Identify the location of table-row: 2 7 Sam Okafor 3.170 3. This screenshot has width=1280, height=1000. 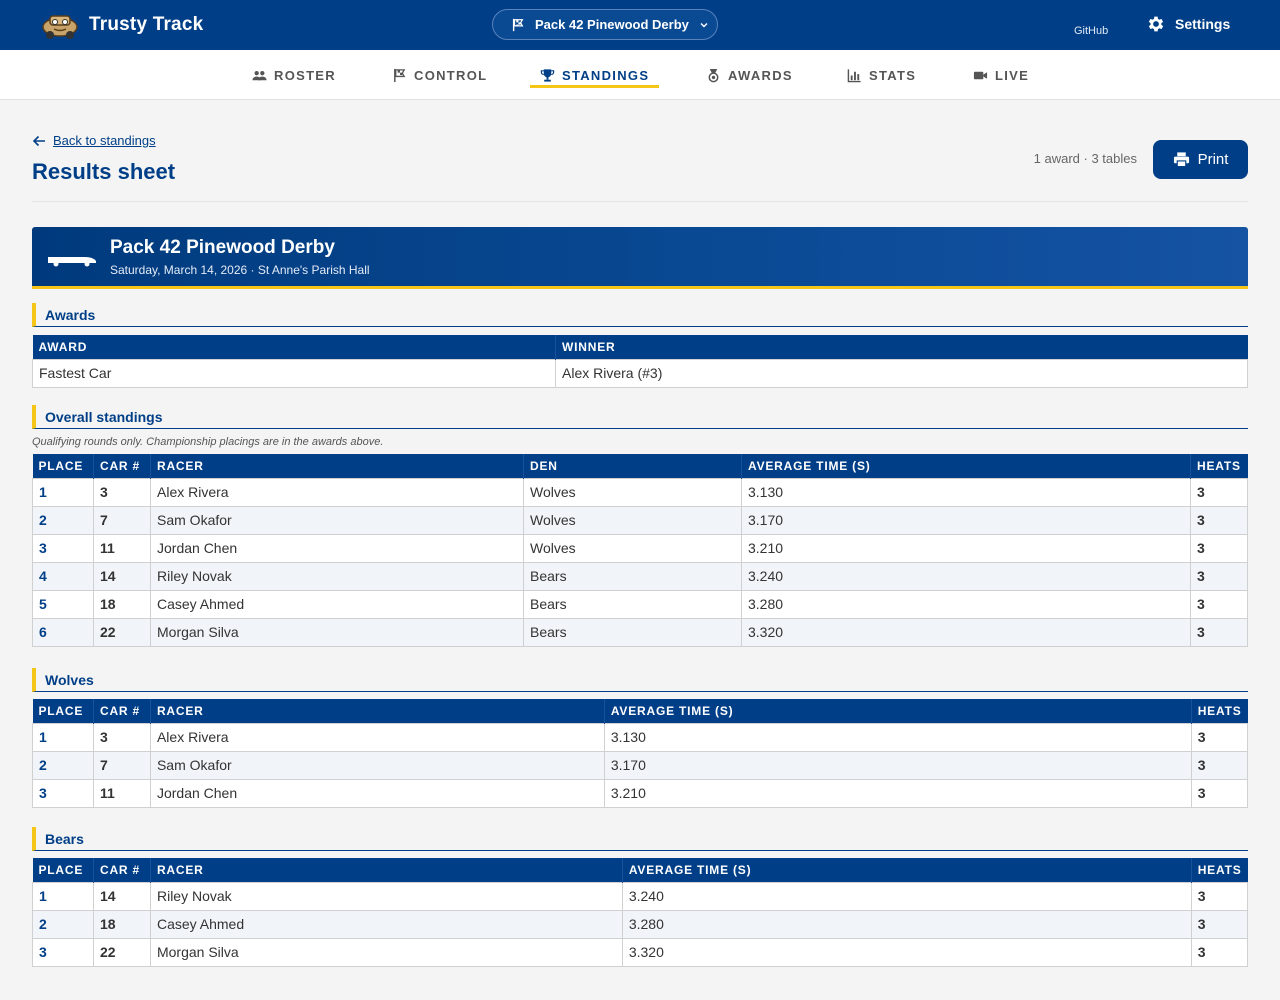
(640, 765).